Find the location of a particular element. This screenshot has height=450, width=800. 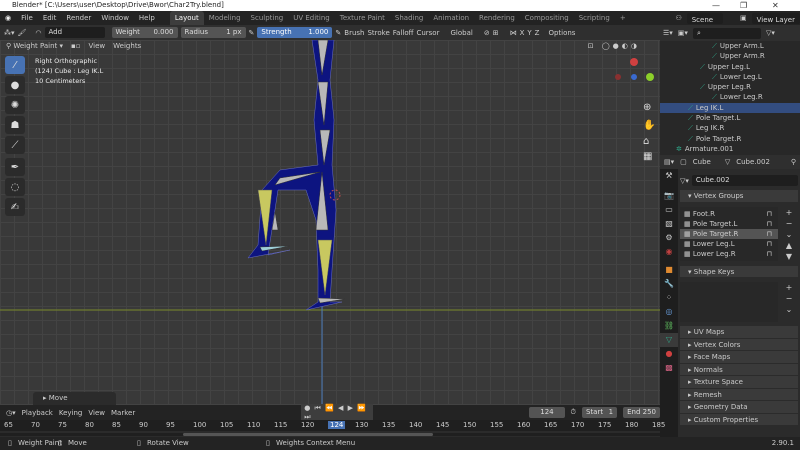

panel-header: ▸ Vertex Colors is located at coordinates (739, 344).